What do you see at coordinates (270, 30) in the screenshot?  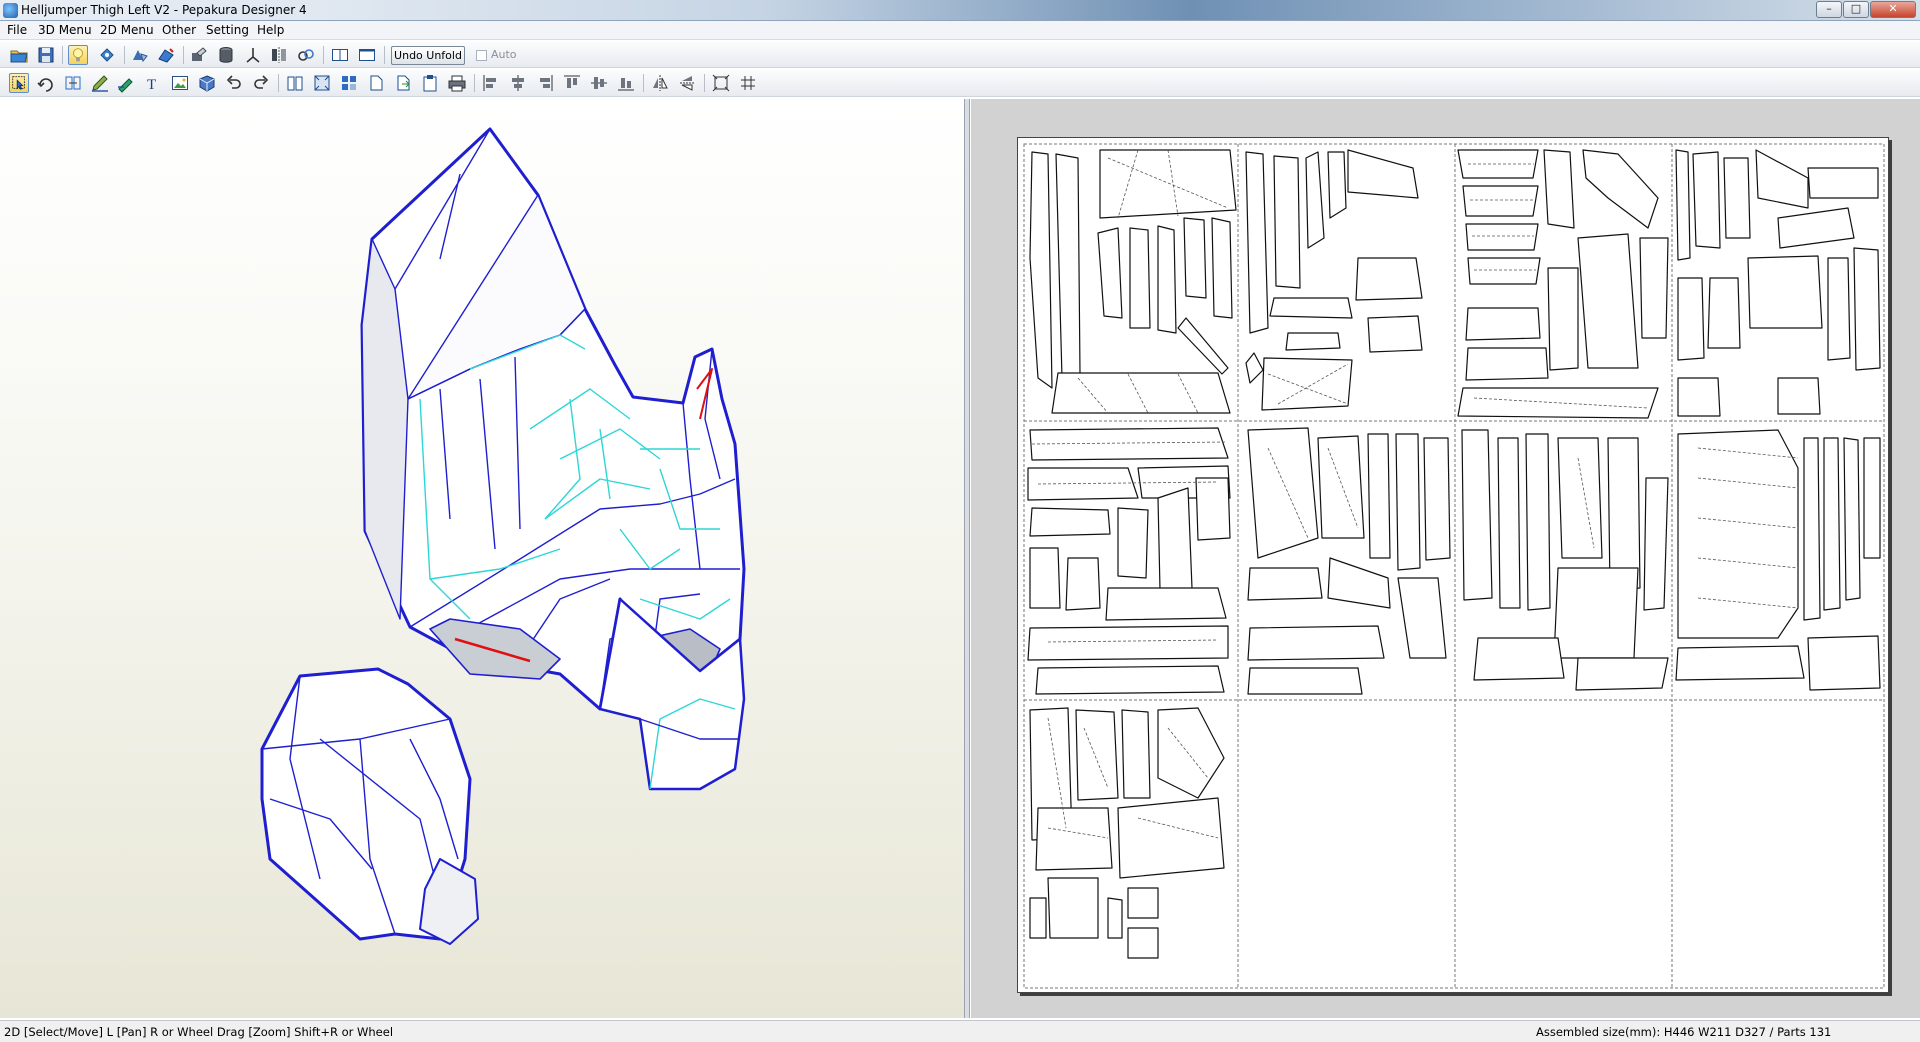 I see `menu-help: Help` at bounding box center [270, 30].